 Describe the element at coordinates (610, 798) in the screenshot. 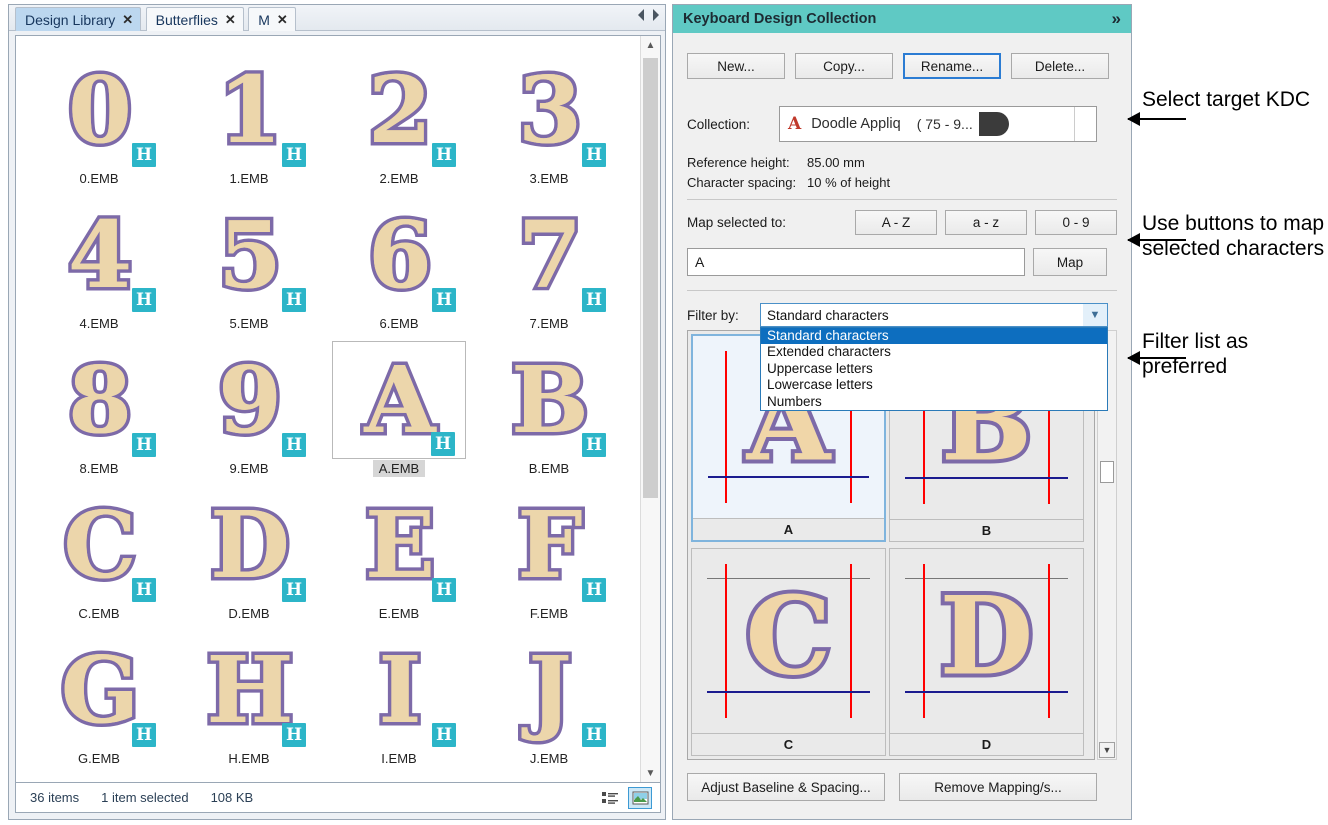

I see `details-view-icon` at that location.